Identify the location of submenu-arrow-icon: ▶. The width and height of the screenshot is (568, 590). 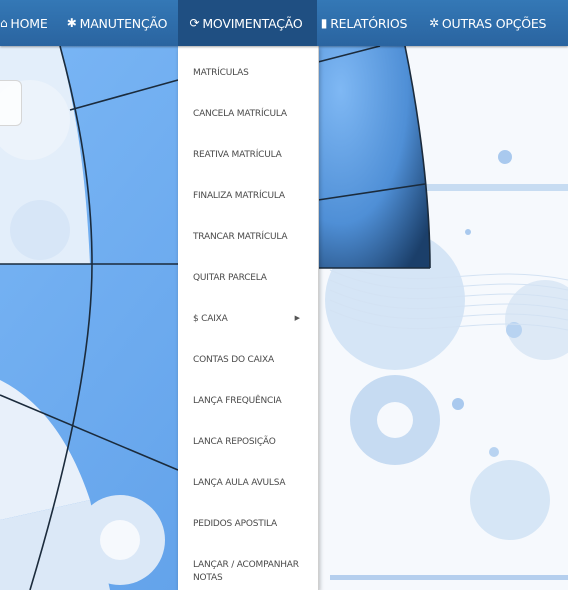
(297, 318).